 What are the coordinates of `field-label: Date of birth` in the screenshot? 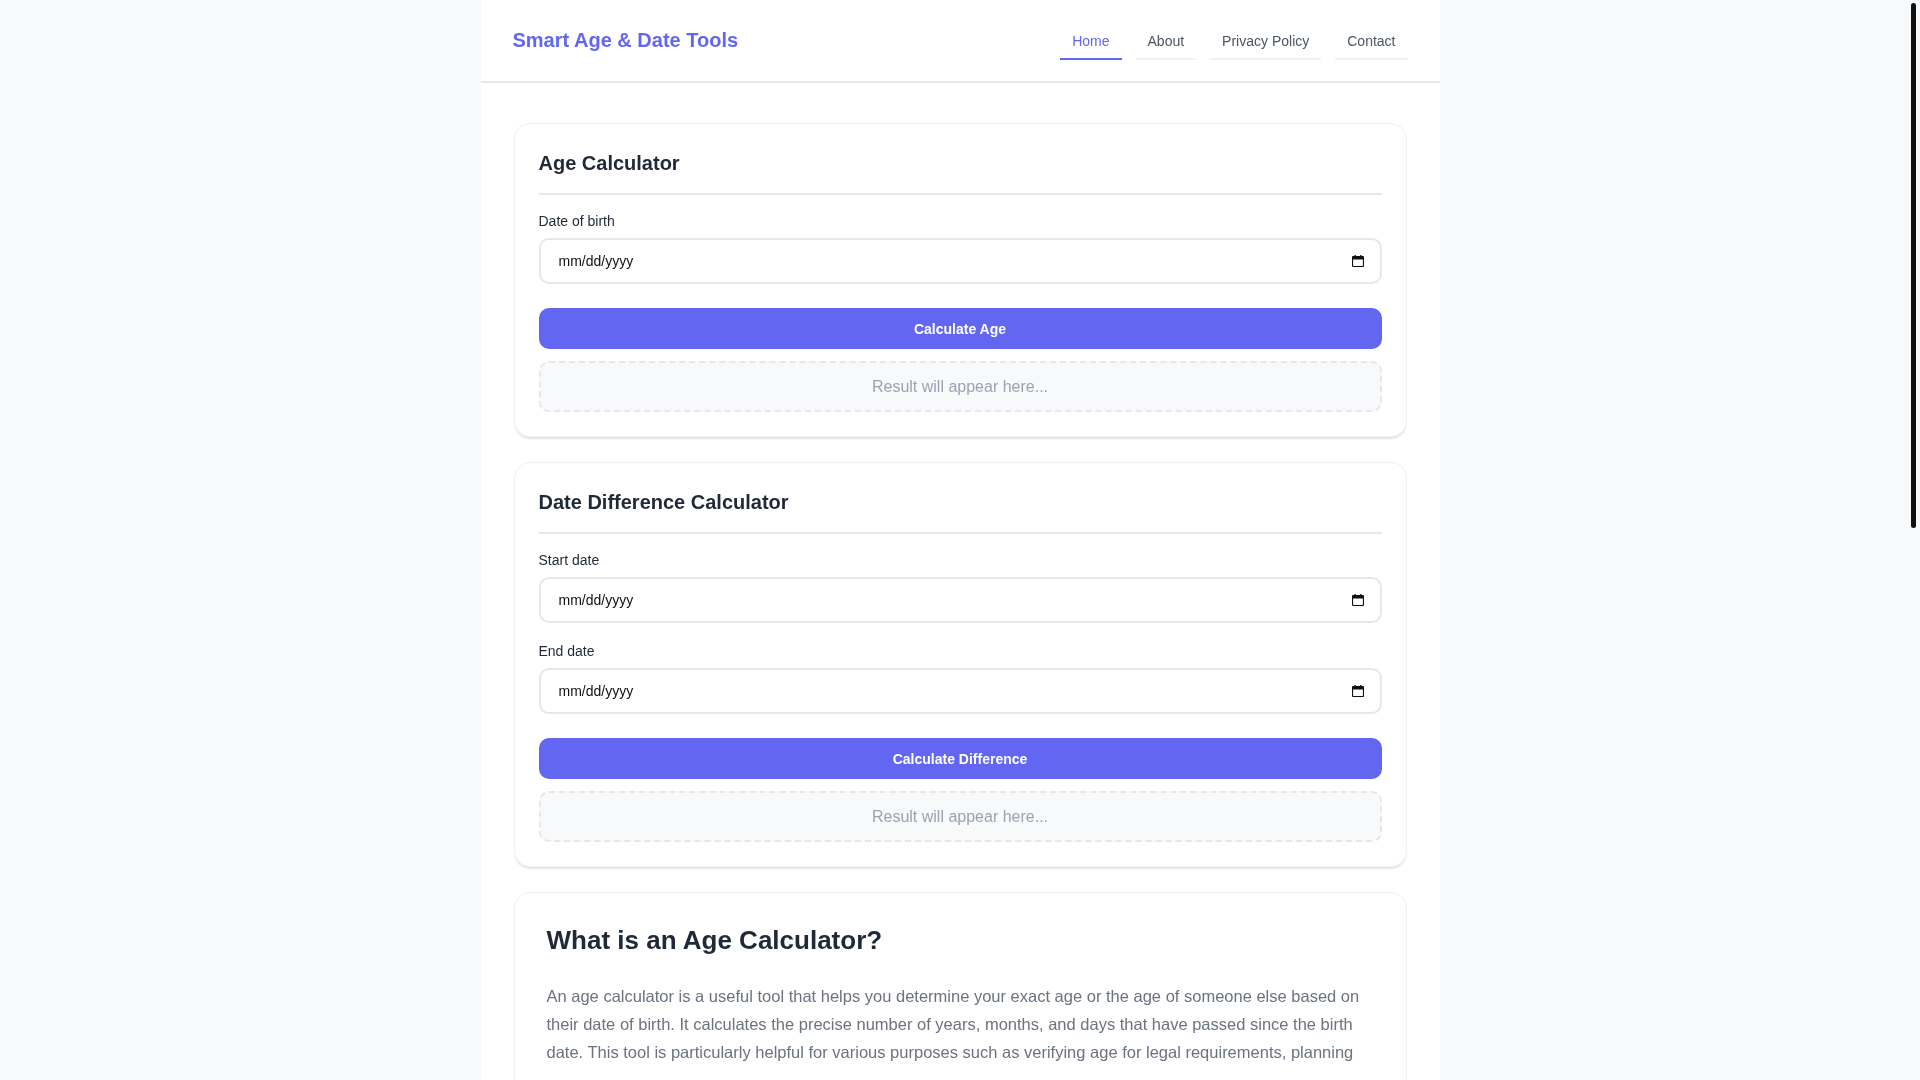 It's located at (577, 221).